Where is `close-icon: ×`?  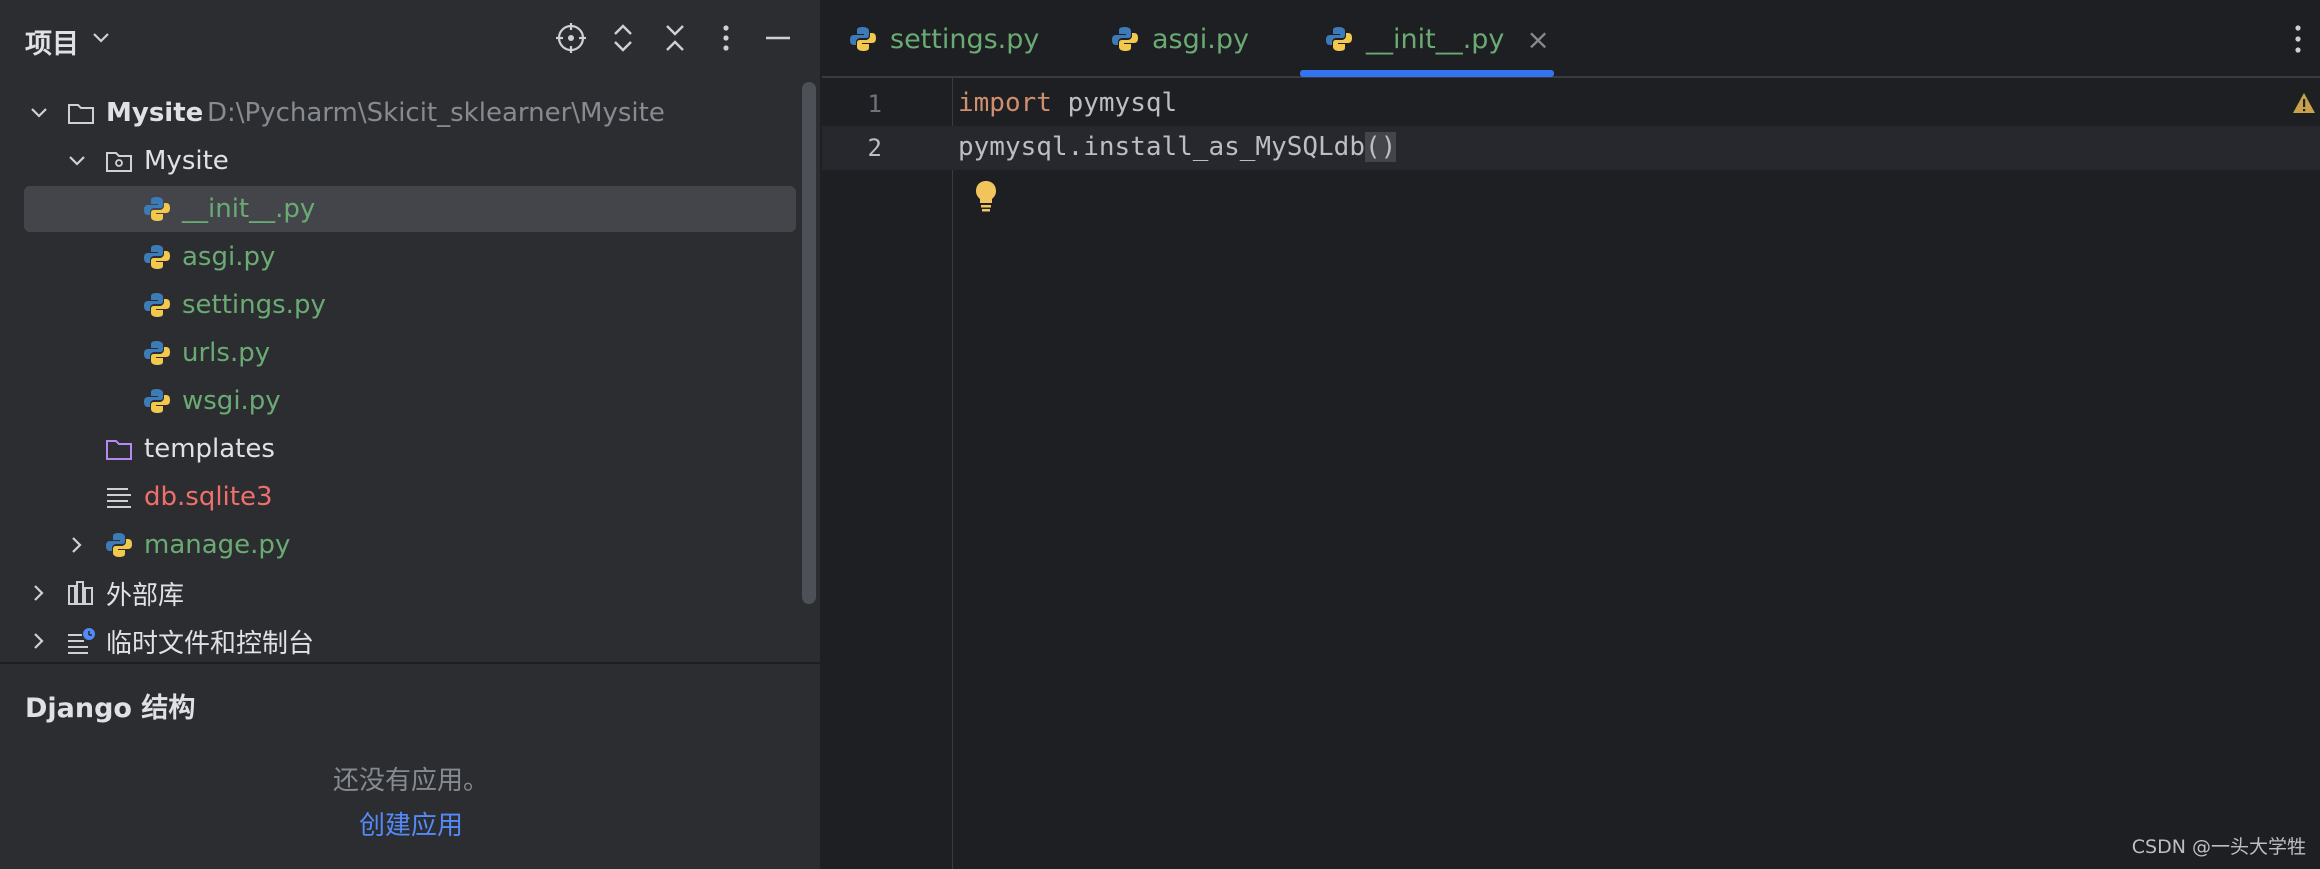 close-icon: × is located at coordinates (1537, 39).